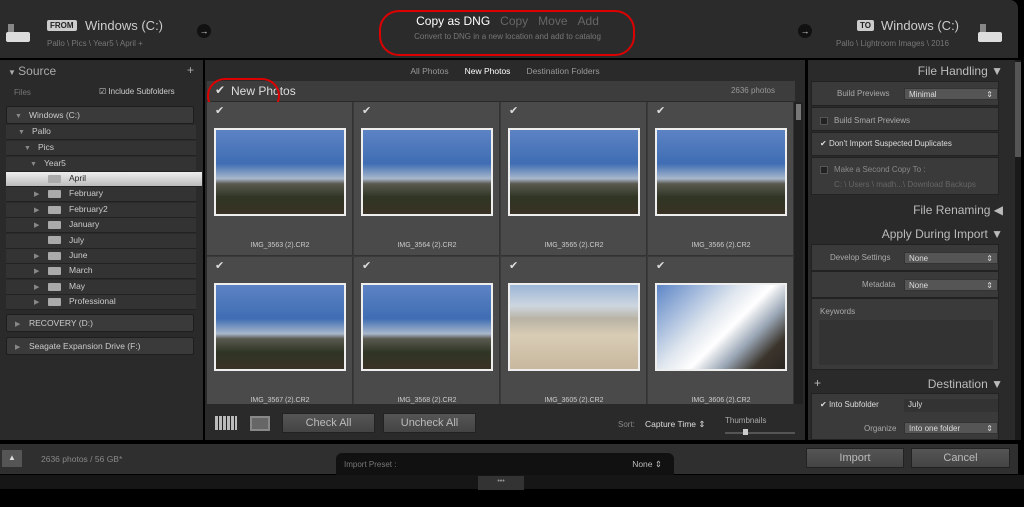 The image size is (1024, 507). What do you see at coordinates (675, 424) in the screenshot?
I see `sort-select: Capture Time ⇕` at bounding box center [675, 424].